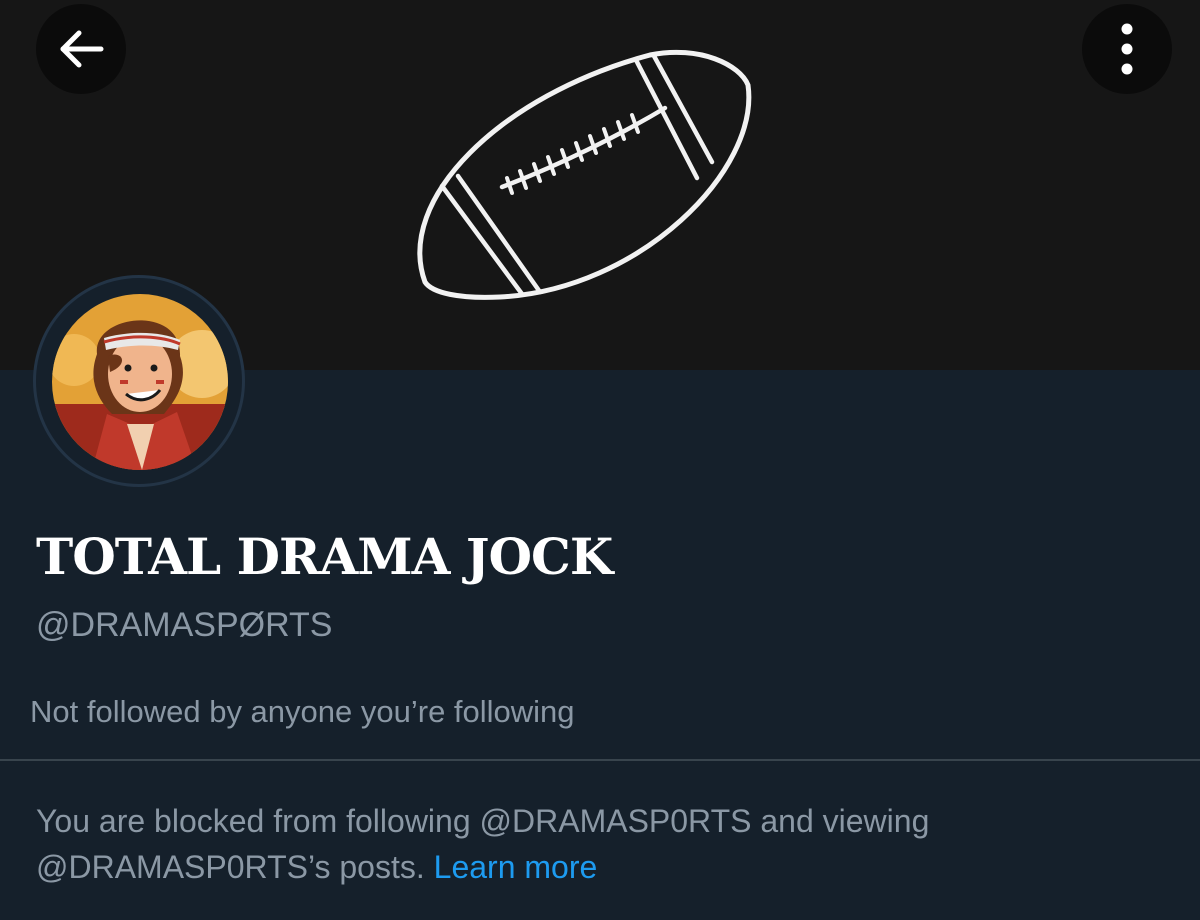 This screenshot has width=1200, height=920. Describe the element at coordinates (600, 760) in the screenshot. I see `divider` at that location.